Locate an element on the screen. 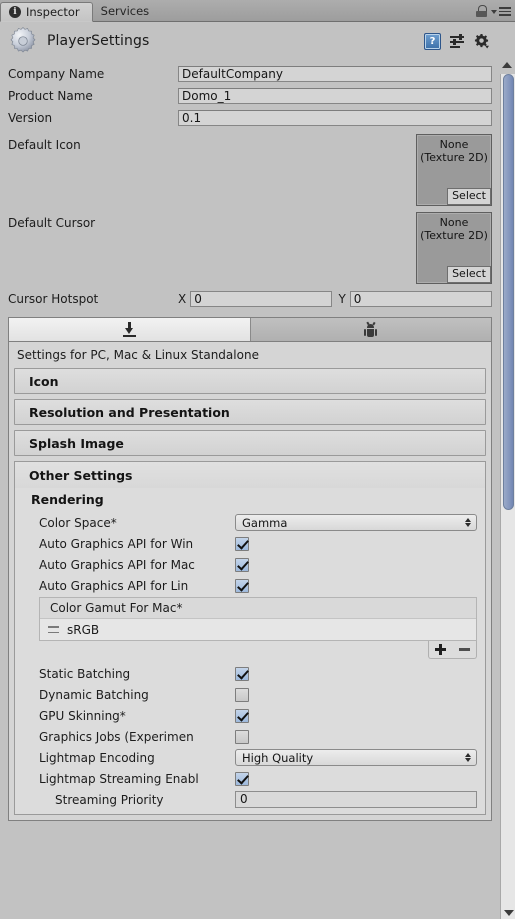 Image resolution: width=515 pixels, height=919 pixels. platform-tab-standalone is located at coordinates (130, 329).